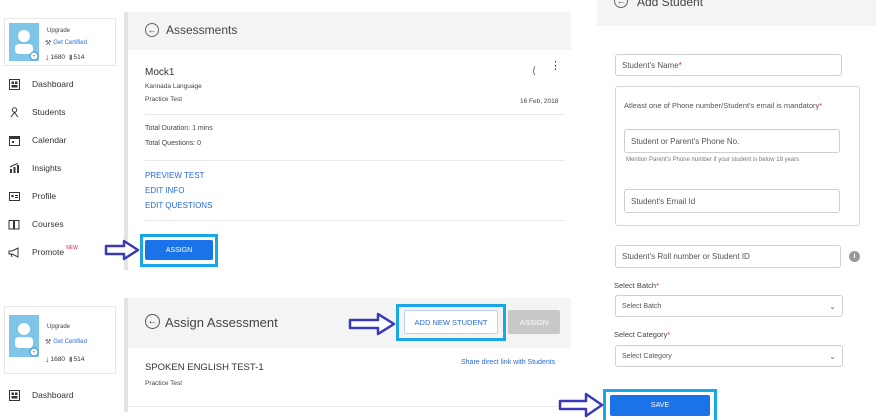 Image resolution: width=876 pixels, height=420 pixels. Describe the element at coordinates (642, 334) in the screenshot. I see `category-label: Select Category*` at that location.